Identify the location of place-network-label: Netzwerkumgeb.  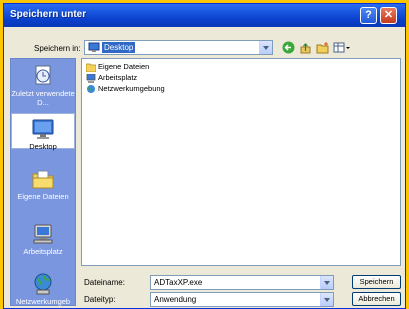
(43, 301).